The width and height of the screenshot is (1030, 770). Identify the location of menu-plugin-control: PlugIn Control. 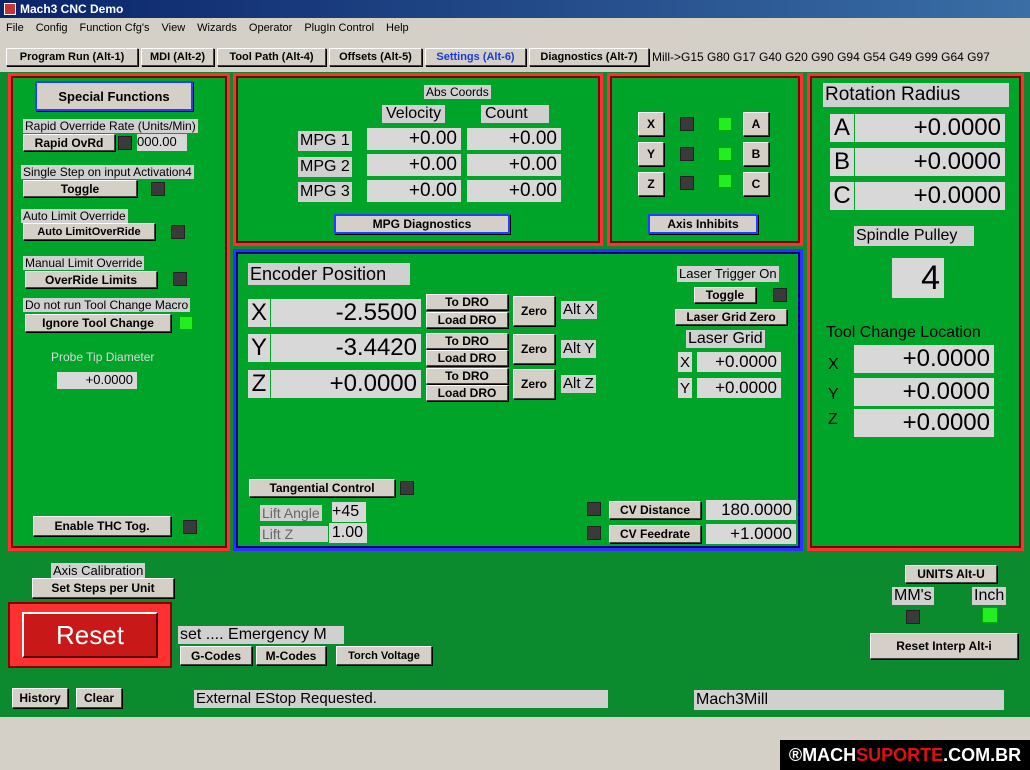
(339, 28).